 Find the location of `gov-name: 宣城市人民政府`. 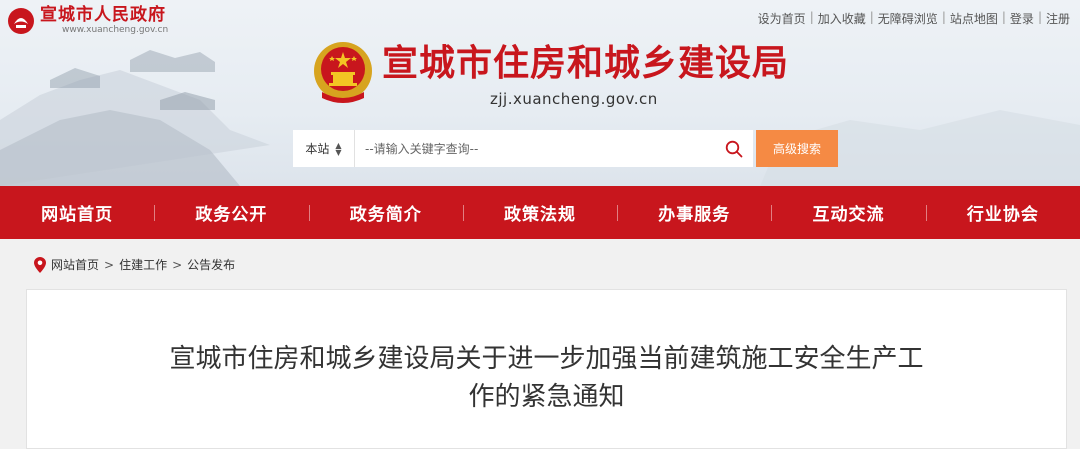

gov-name: 宣城市人民政府 is located at coordinates (103, 15).